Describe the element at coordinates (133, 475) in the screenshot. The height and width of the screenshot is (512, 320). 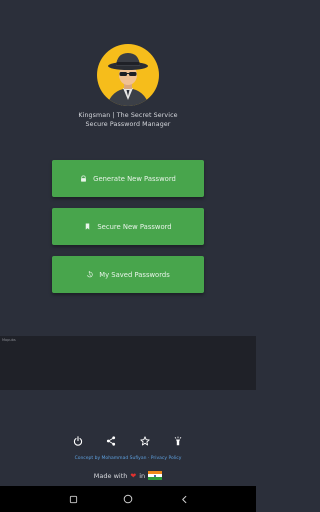
I see `heart-icon: ❤` at that location.